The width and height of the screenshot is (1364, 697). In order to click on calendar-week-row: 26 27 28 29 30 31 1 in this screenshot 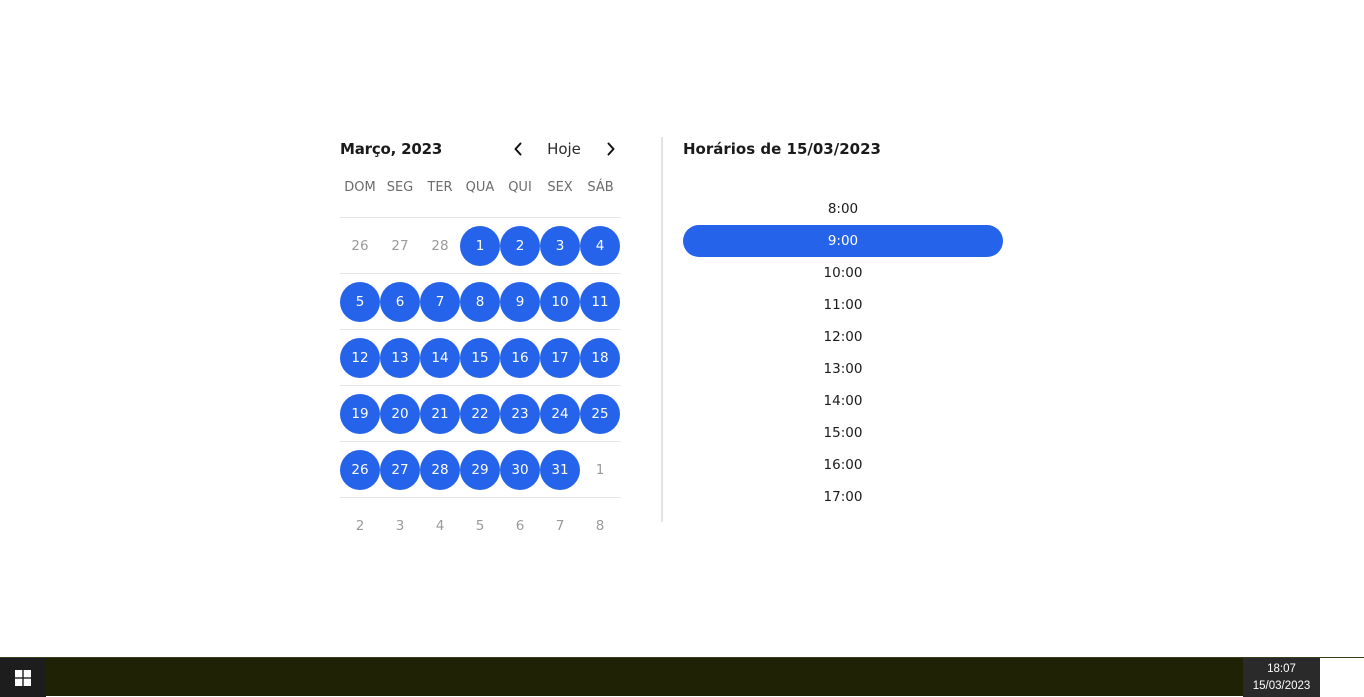, I will do `click(480, 470)`.